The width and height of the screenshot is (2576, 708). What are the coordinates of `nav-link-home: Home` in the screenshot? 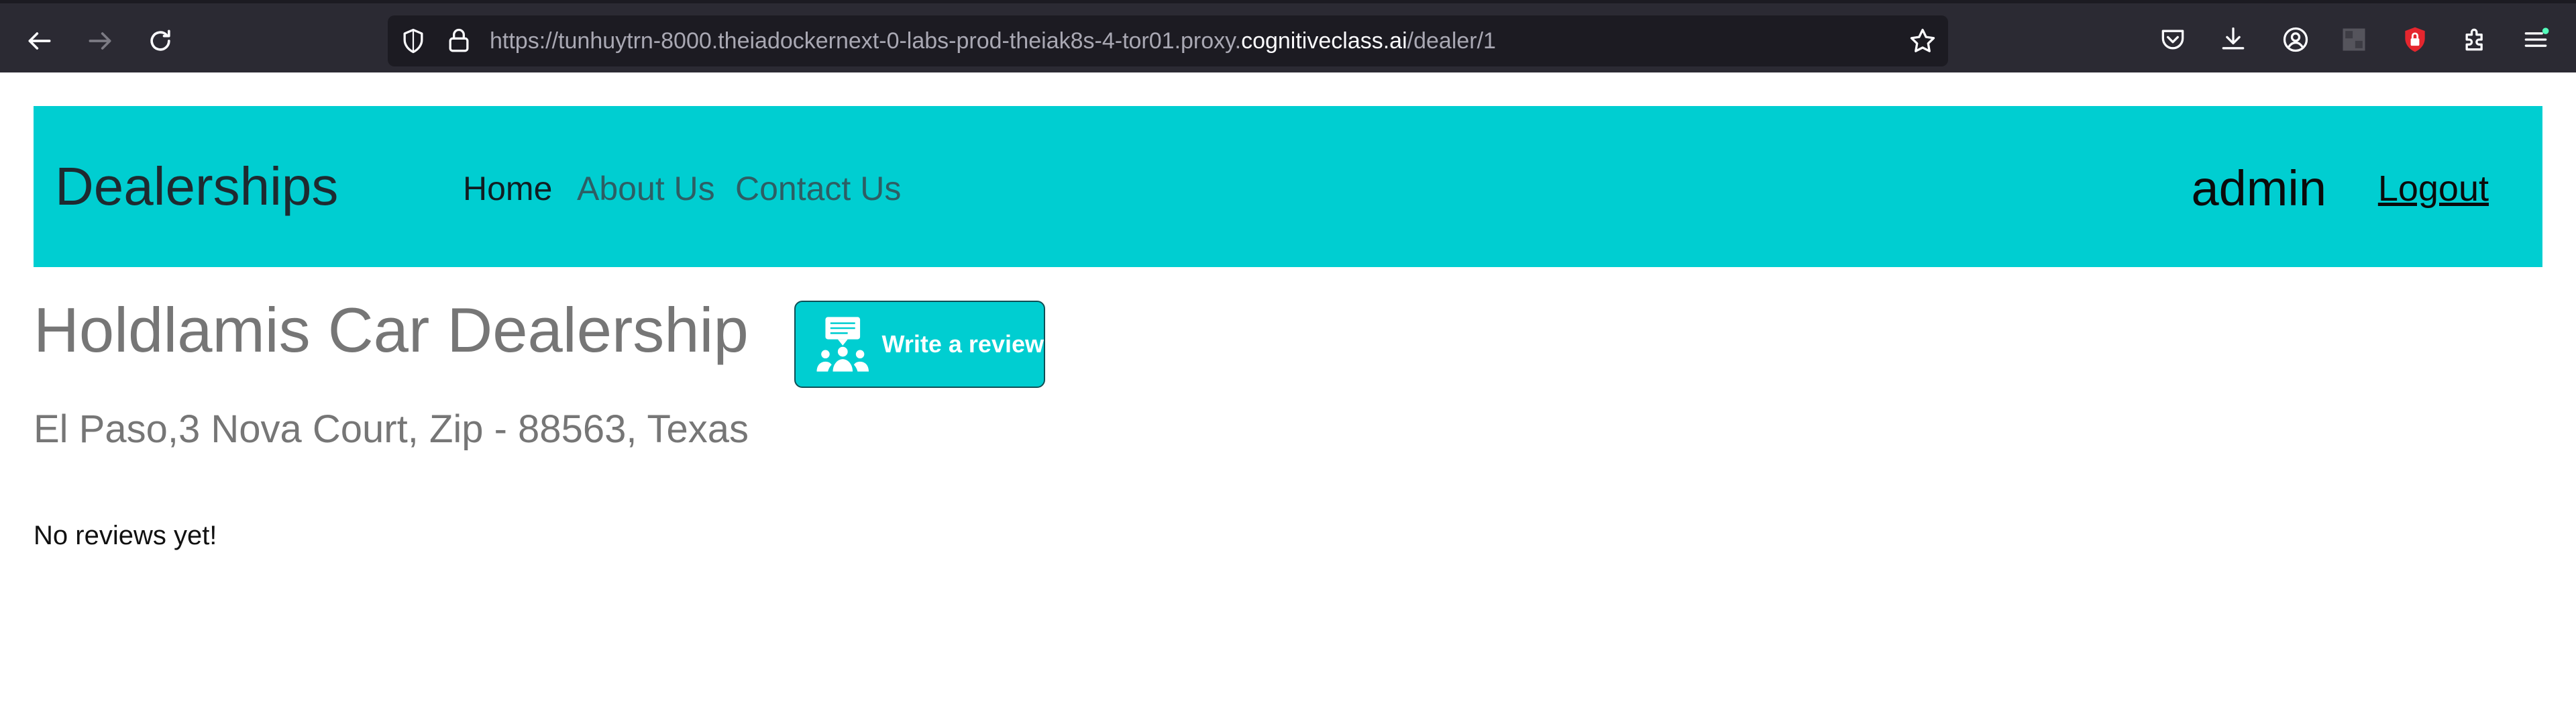 It's located at (507, 187).